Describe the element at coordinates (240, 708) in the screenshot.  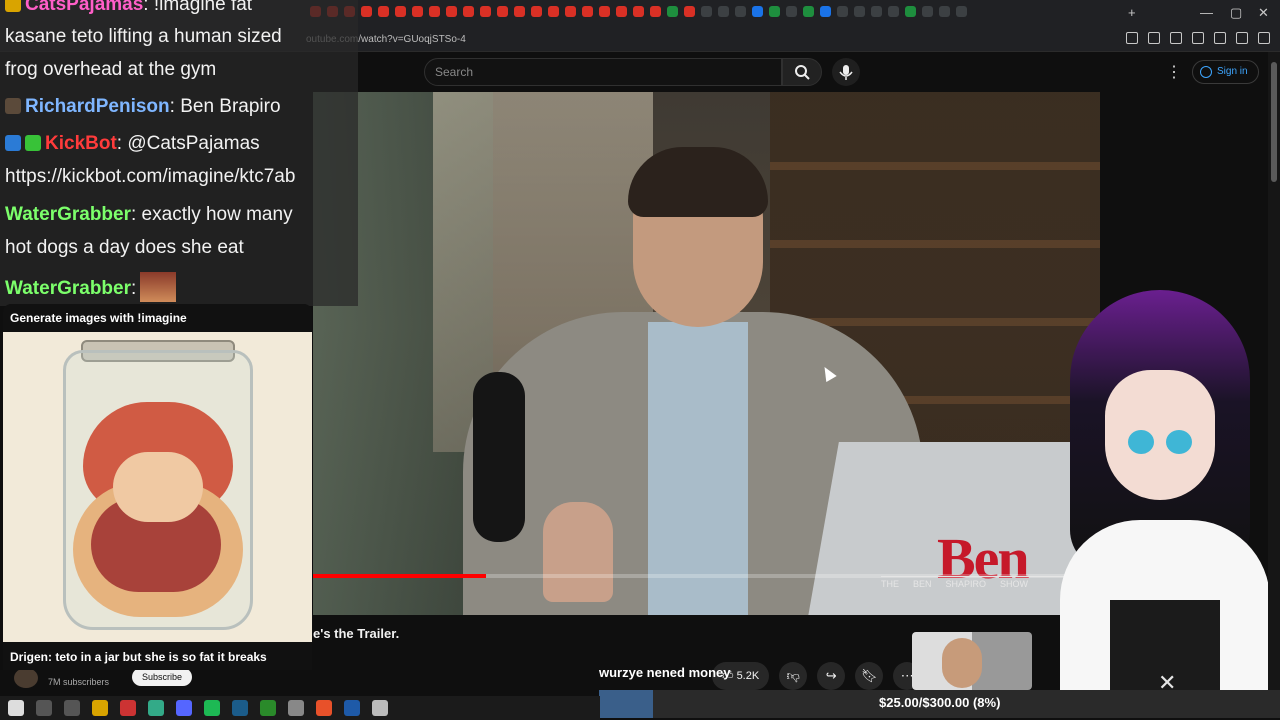
I see `steam-icon` at that location.